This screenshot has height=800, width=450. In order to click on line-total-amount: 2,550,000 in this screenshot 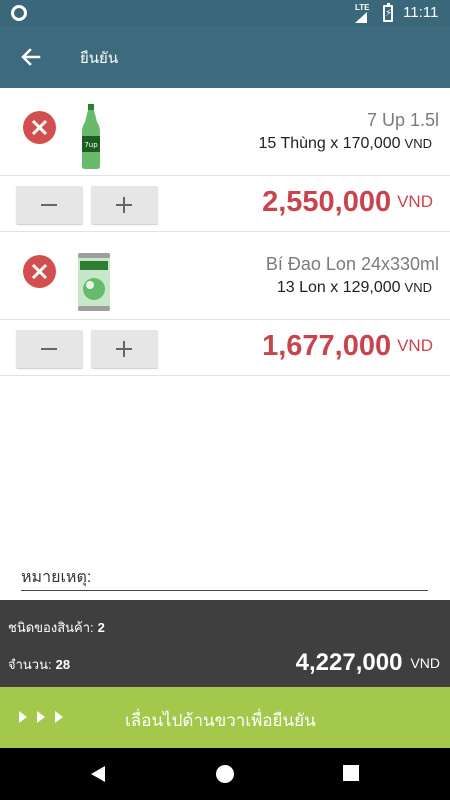, I will do `click(327, 202)`.